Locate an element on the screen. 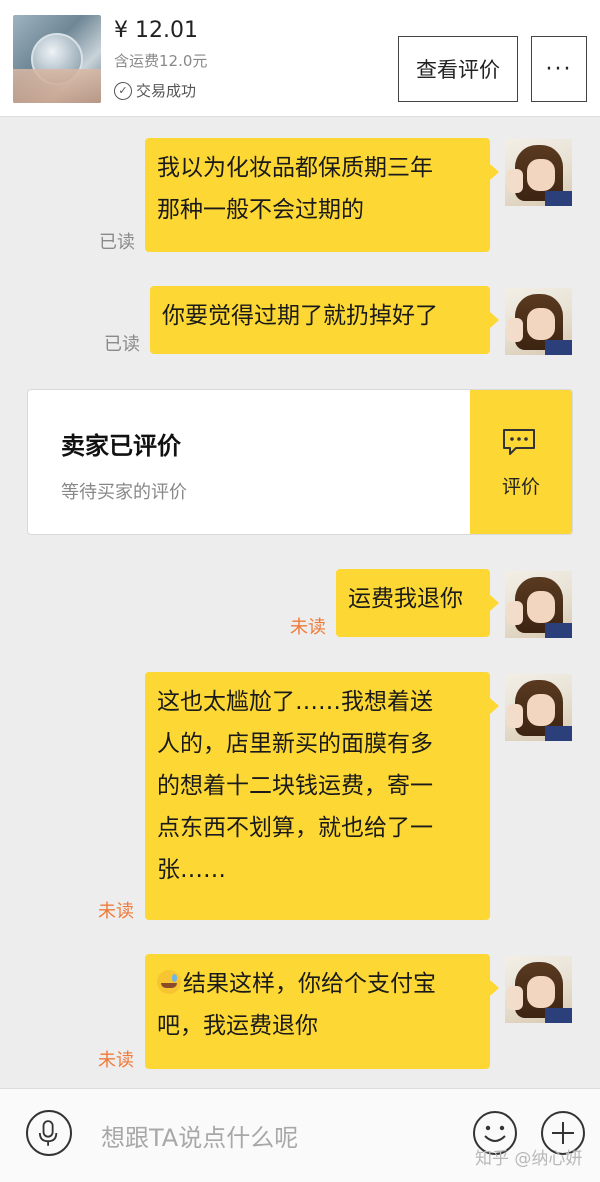 This screenshot has width=600, height=1182. product-thumbnail is located at coordinates (57, 59).